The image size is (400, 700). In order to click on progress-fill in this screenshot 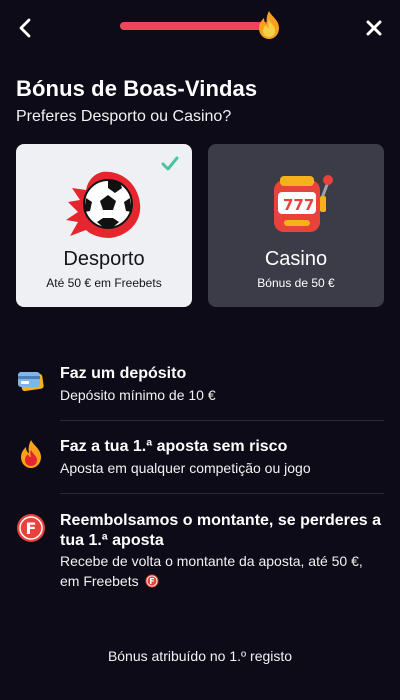, I will do `click(196, 26)`.